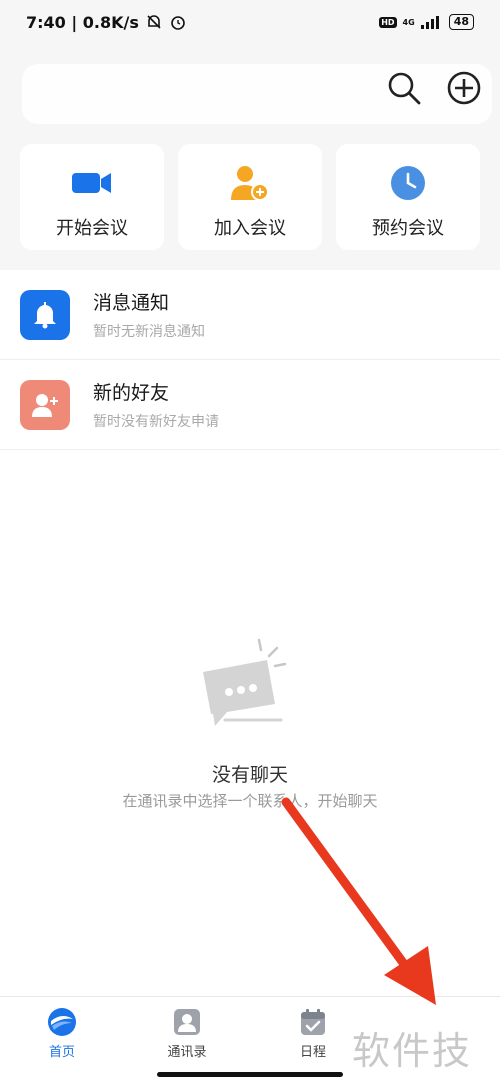  Describe the element at coordinates (149, 332) in the screenshot. I see `notification-subtitle: 暂时无新消息通知` at that location.